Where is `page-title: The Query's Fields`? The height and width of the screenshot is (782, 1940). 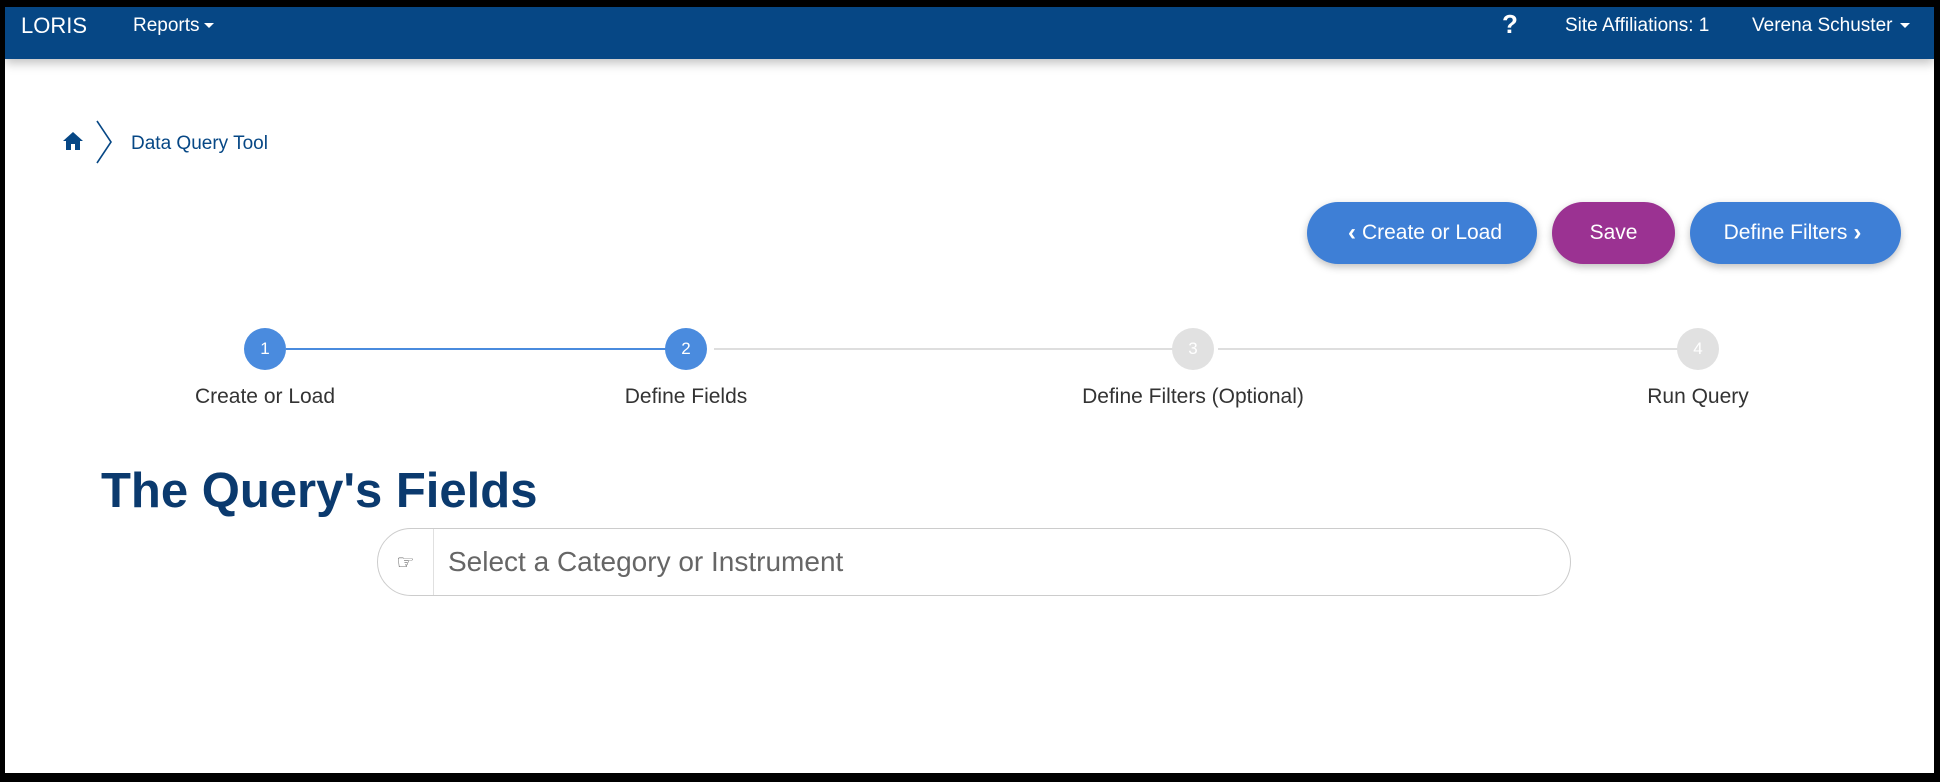
page-title: The Query's Fields is located at coordinates (319, 491).